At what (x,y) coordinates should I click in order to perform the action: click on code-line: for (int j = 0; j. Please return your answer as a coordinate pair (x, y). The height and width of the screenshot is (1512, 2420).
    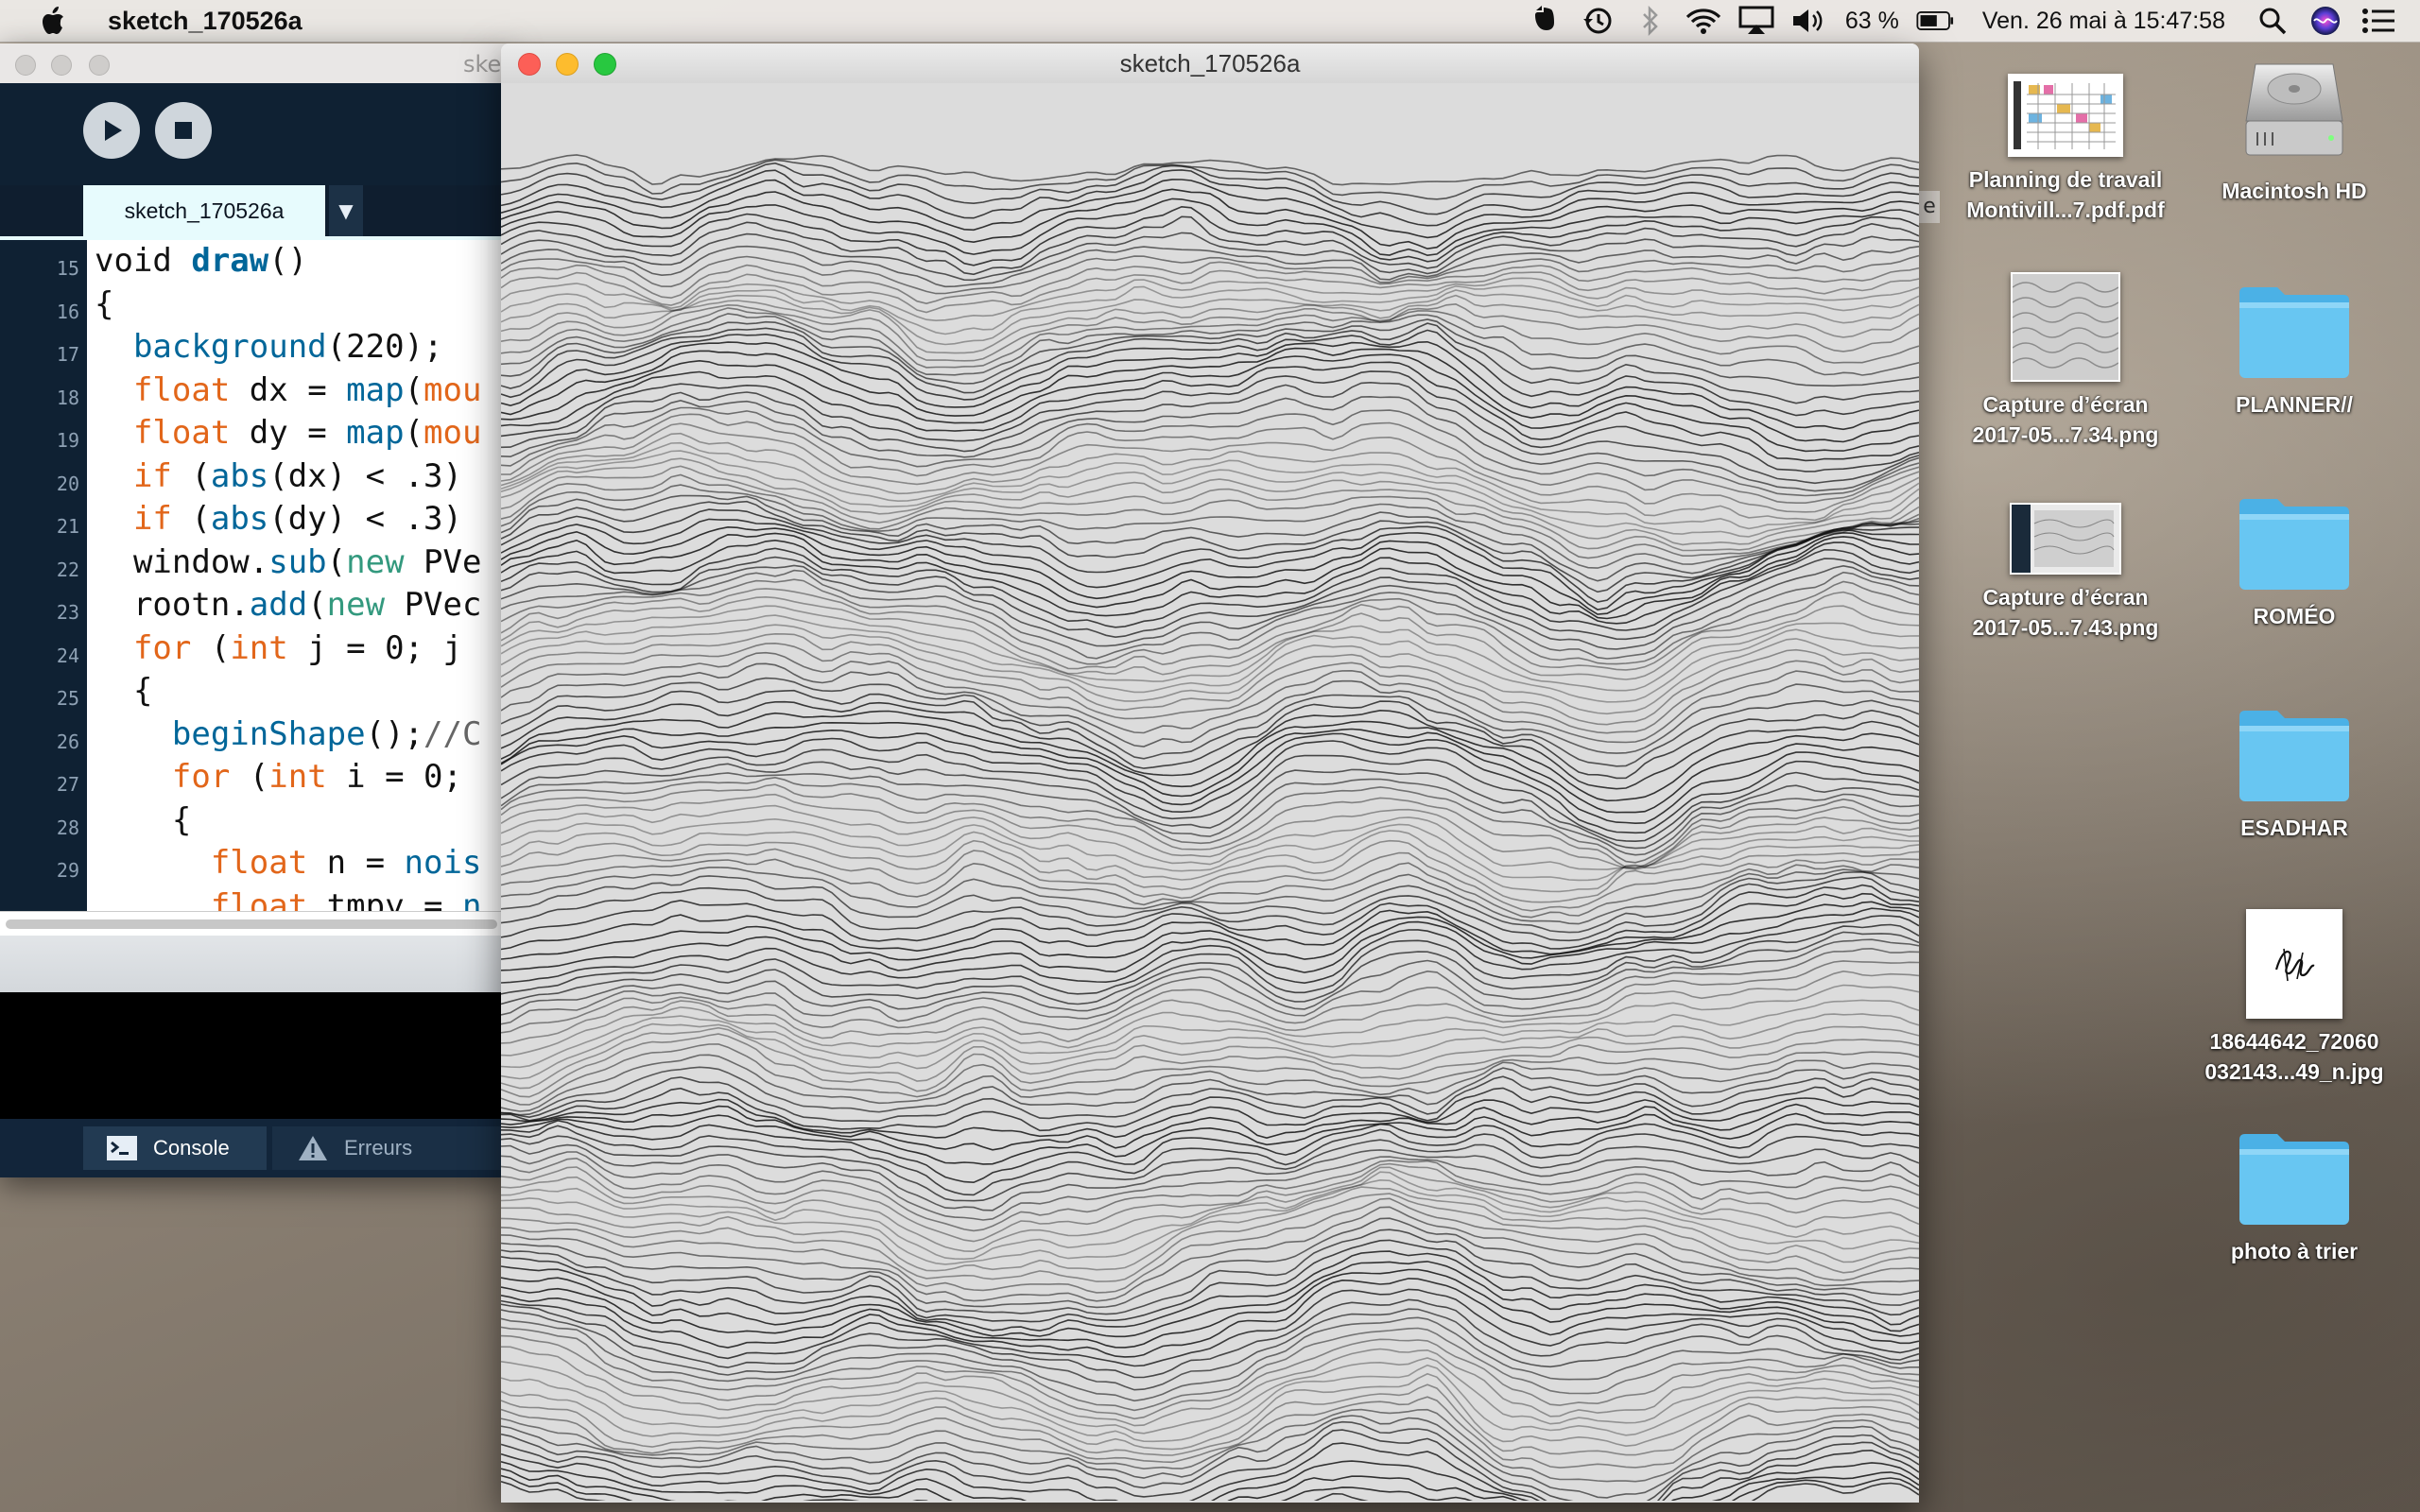
    Looking at the image, I should click on (278, 648).